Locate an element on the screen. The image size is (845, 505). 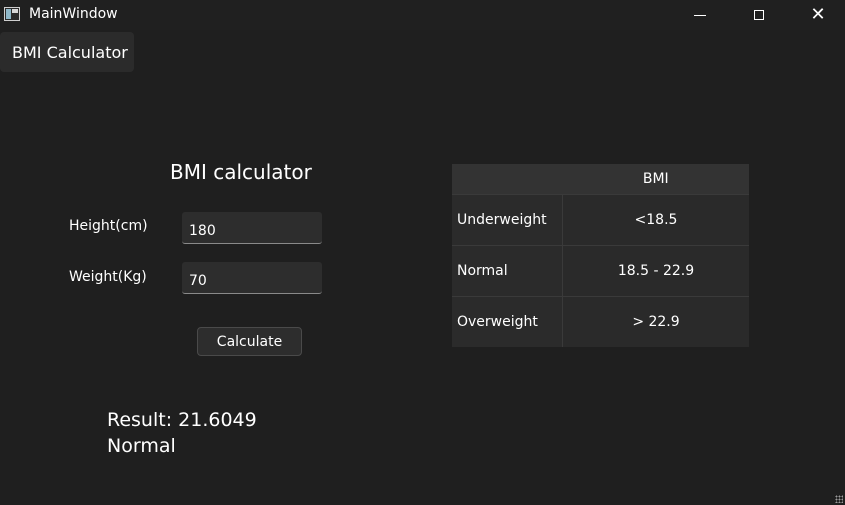
result-panel: Result: 21.6049 Normal is located at coordinates (182, 433).